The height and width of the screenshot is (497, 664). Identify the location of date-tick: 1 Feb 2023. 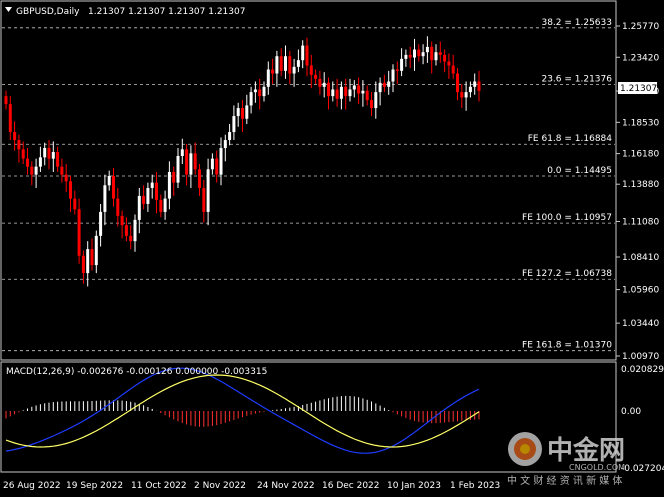
(475, 486).